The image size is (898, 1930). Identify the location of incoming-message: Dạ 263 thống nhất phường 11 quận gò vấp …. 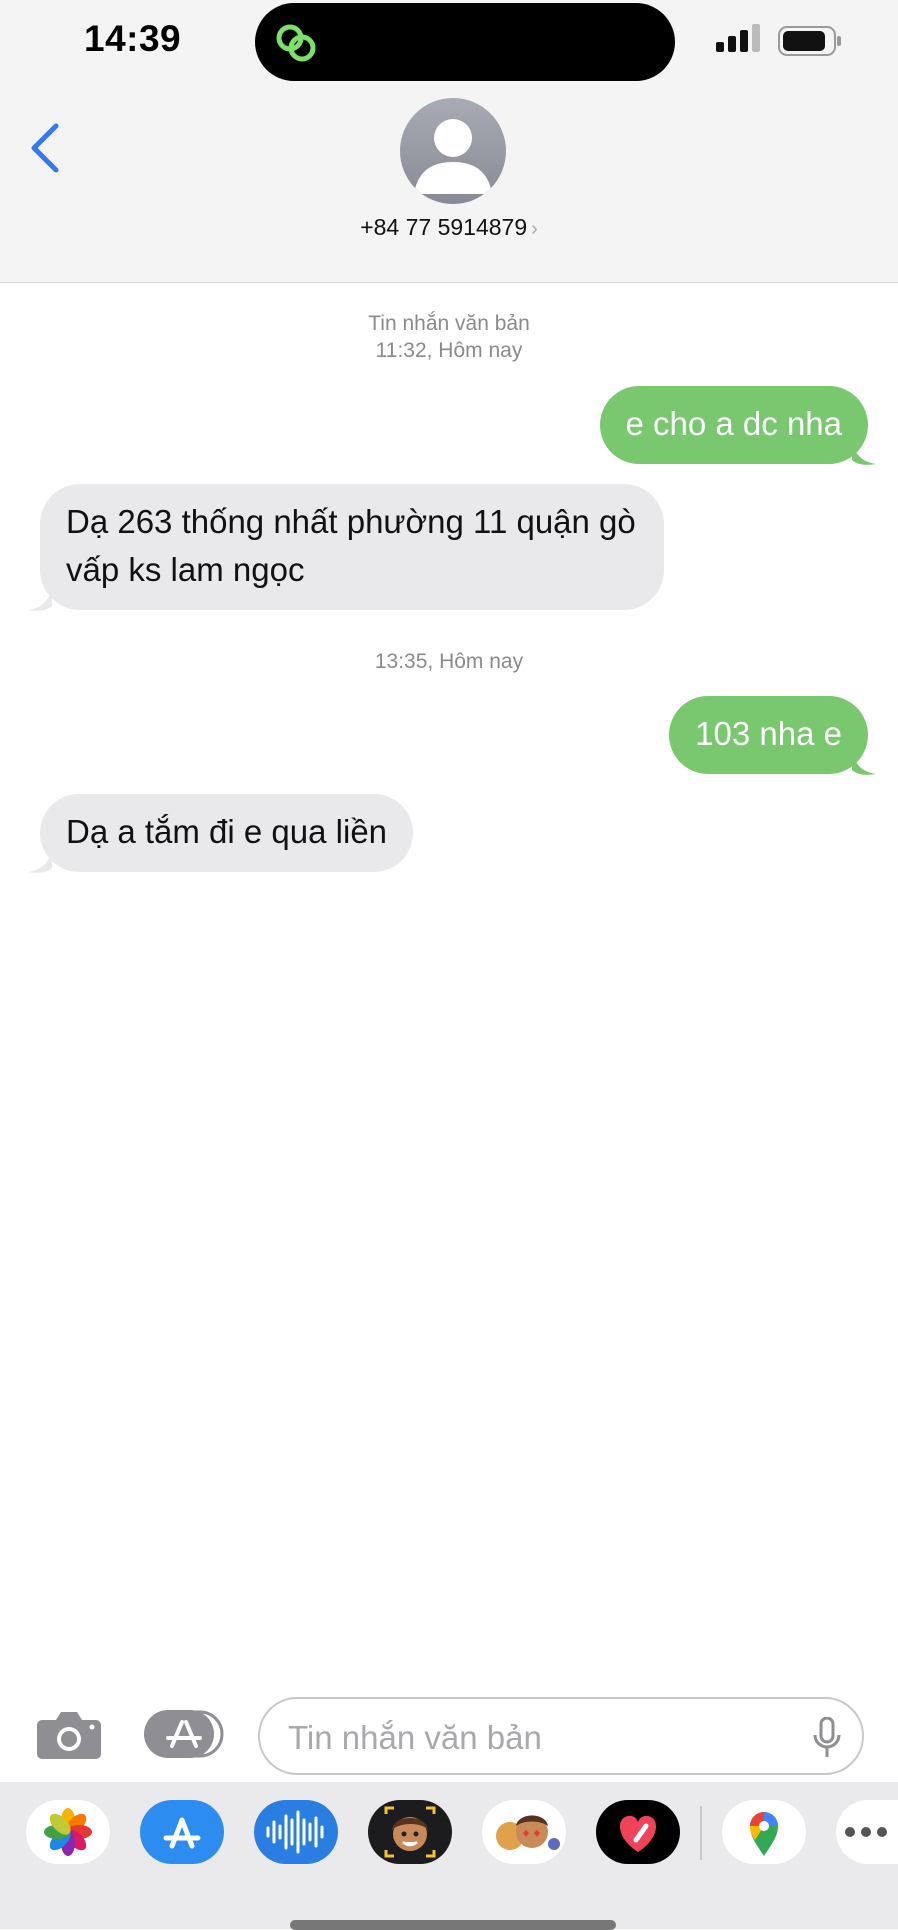
(352, 547).